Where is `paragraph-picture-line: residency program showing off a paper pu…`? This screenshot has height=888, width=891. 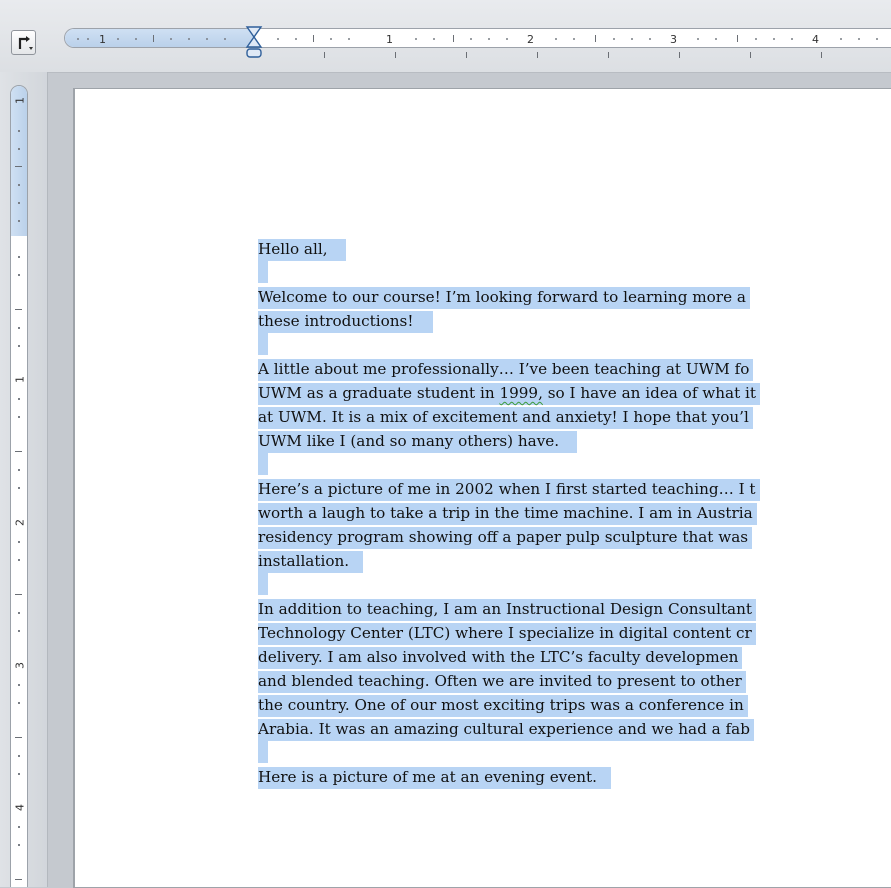 paragraph-picture-line: residency program showing off a paper pu… is located at coordinates (505, 538).